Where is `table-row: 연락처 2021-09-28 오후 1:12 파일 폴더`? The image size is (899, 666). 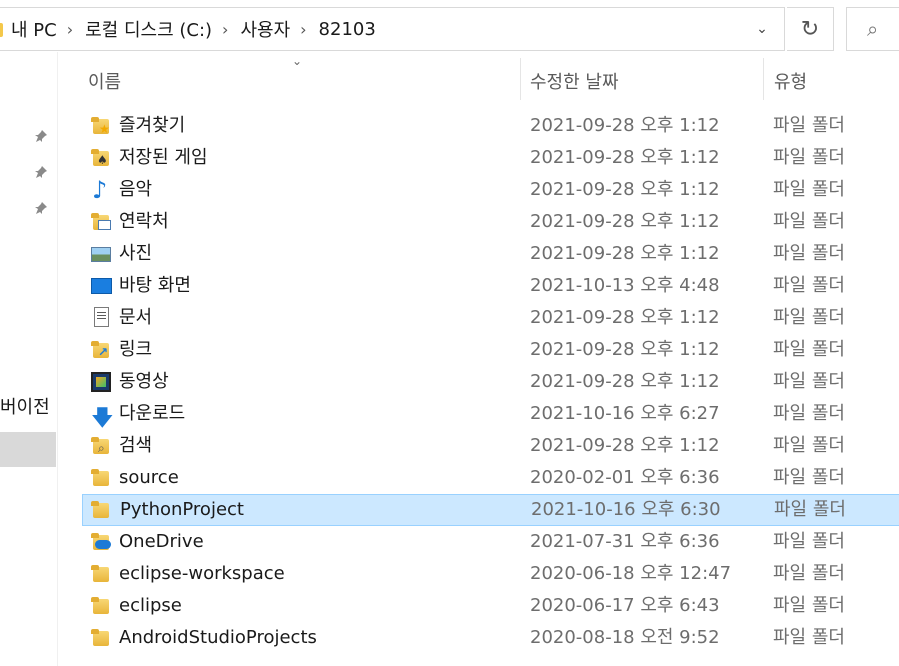
table-row: 연락처 2021-09-28 오후 1:12 파일 폴더 is located at coordinates (490, 222).